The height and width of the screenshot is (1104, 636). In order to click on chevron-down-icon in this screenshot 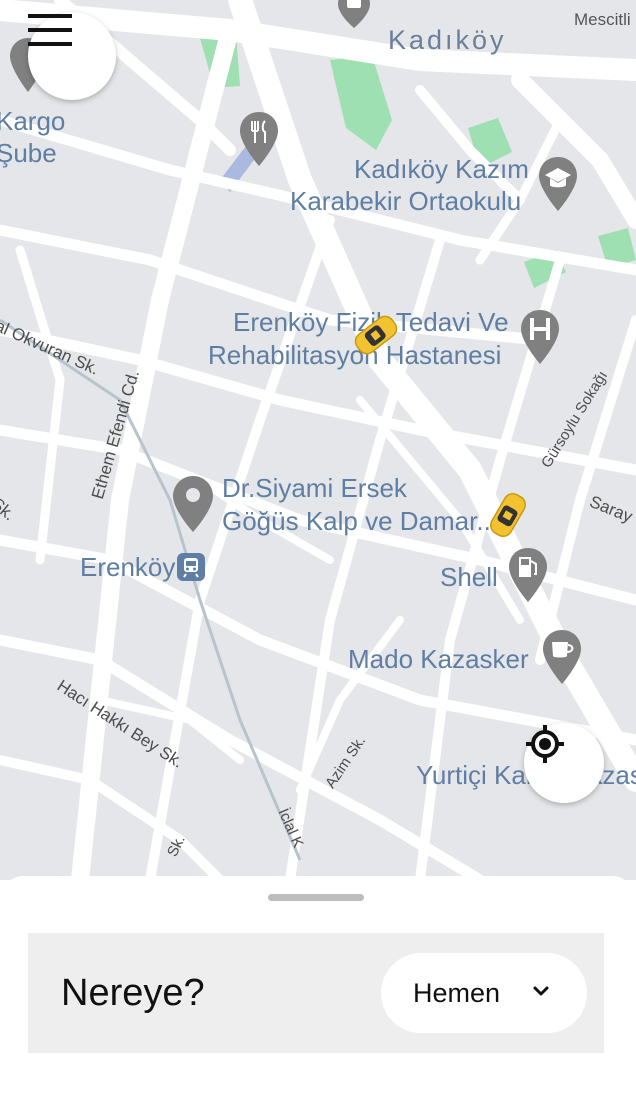, I will do `click(541, 991)`.